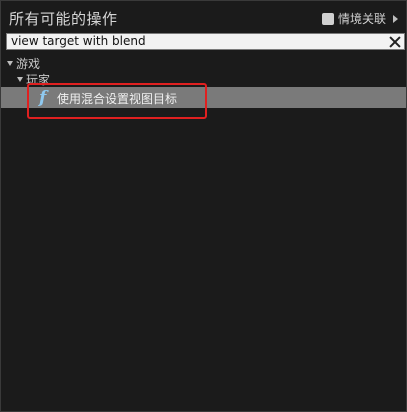  I want to click on red-highlight-box, so click(117, 101).